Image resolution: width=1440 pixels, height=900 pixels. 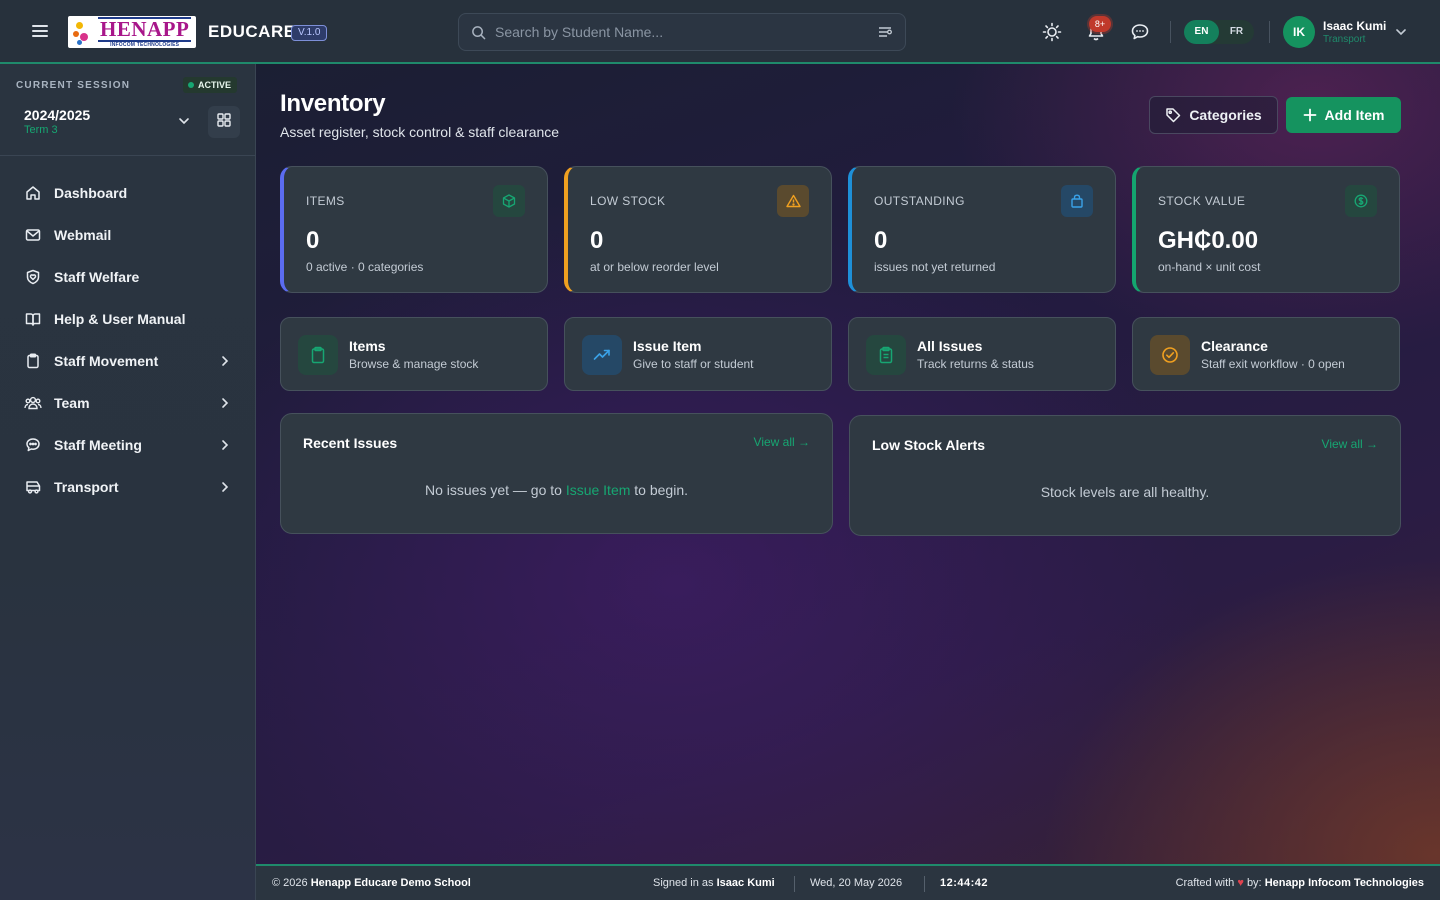 I want to click on user-menu-chevron-down-icon, so click(x=1401, y=34).